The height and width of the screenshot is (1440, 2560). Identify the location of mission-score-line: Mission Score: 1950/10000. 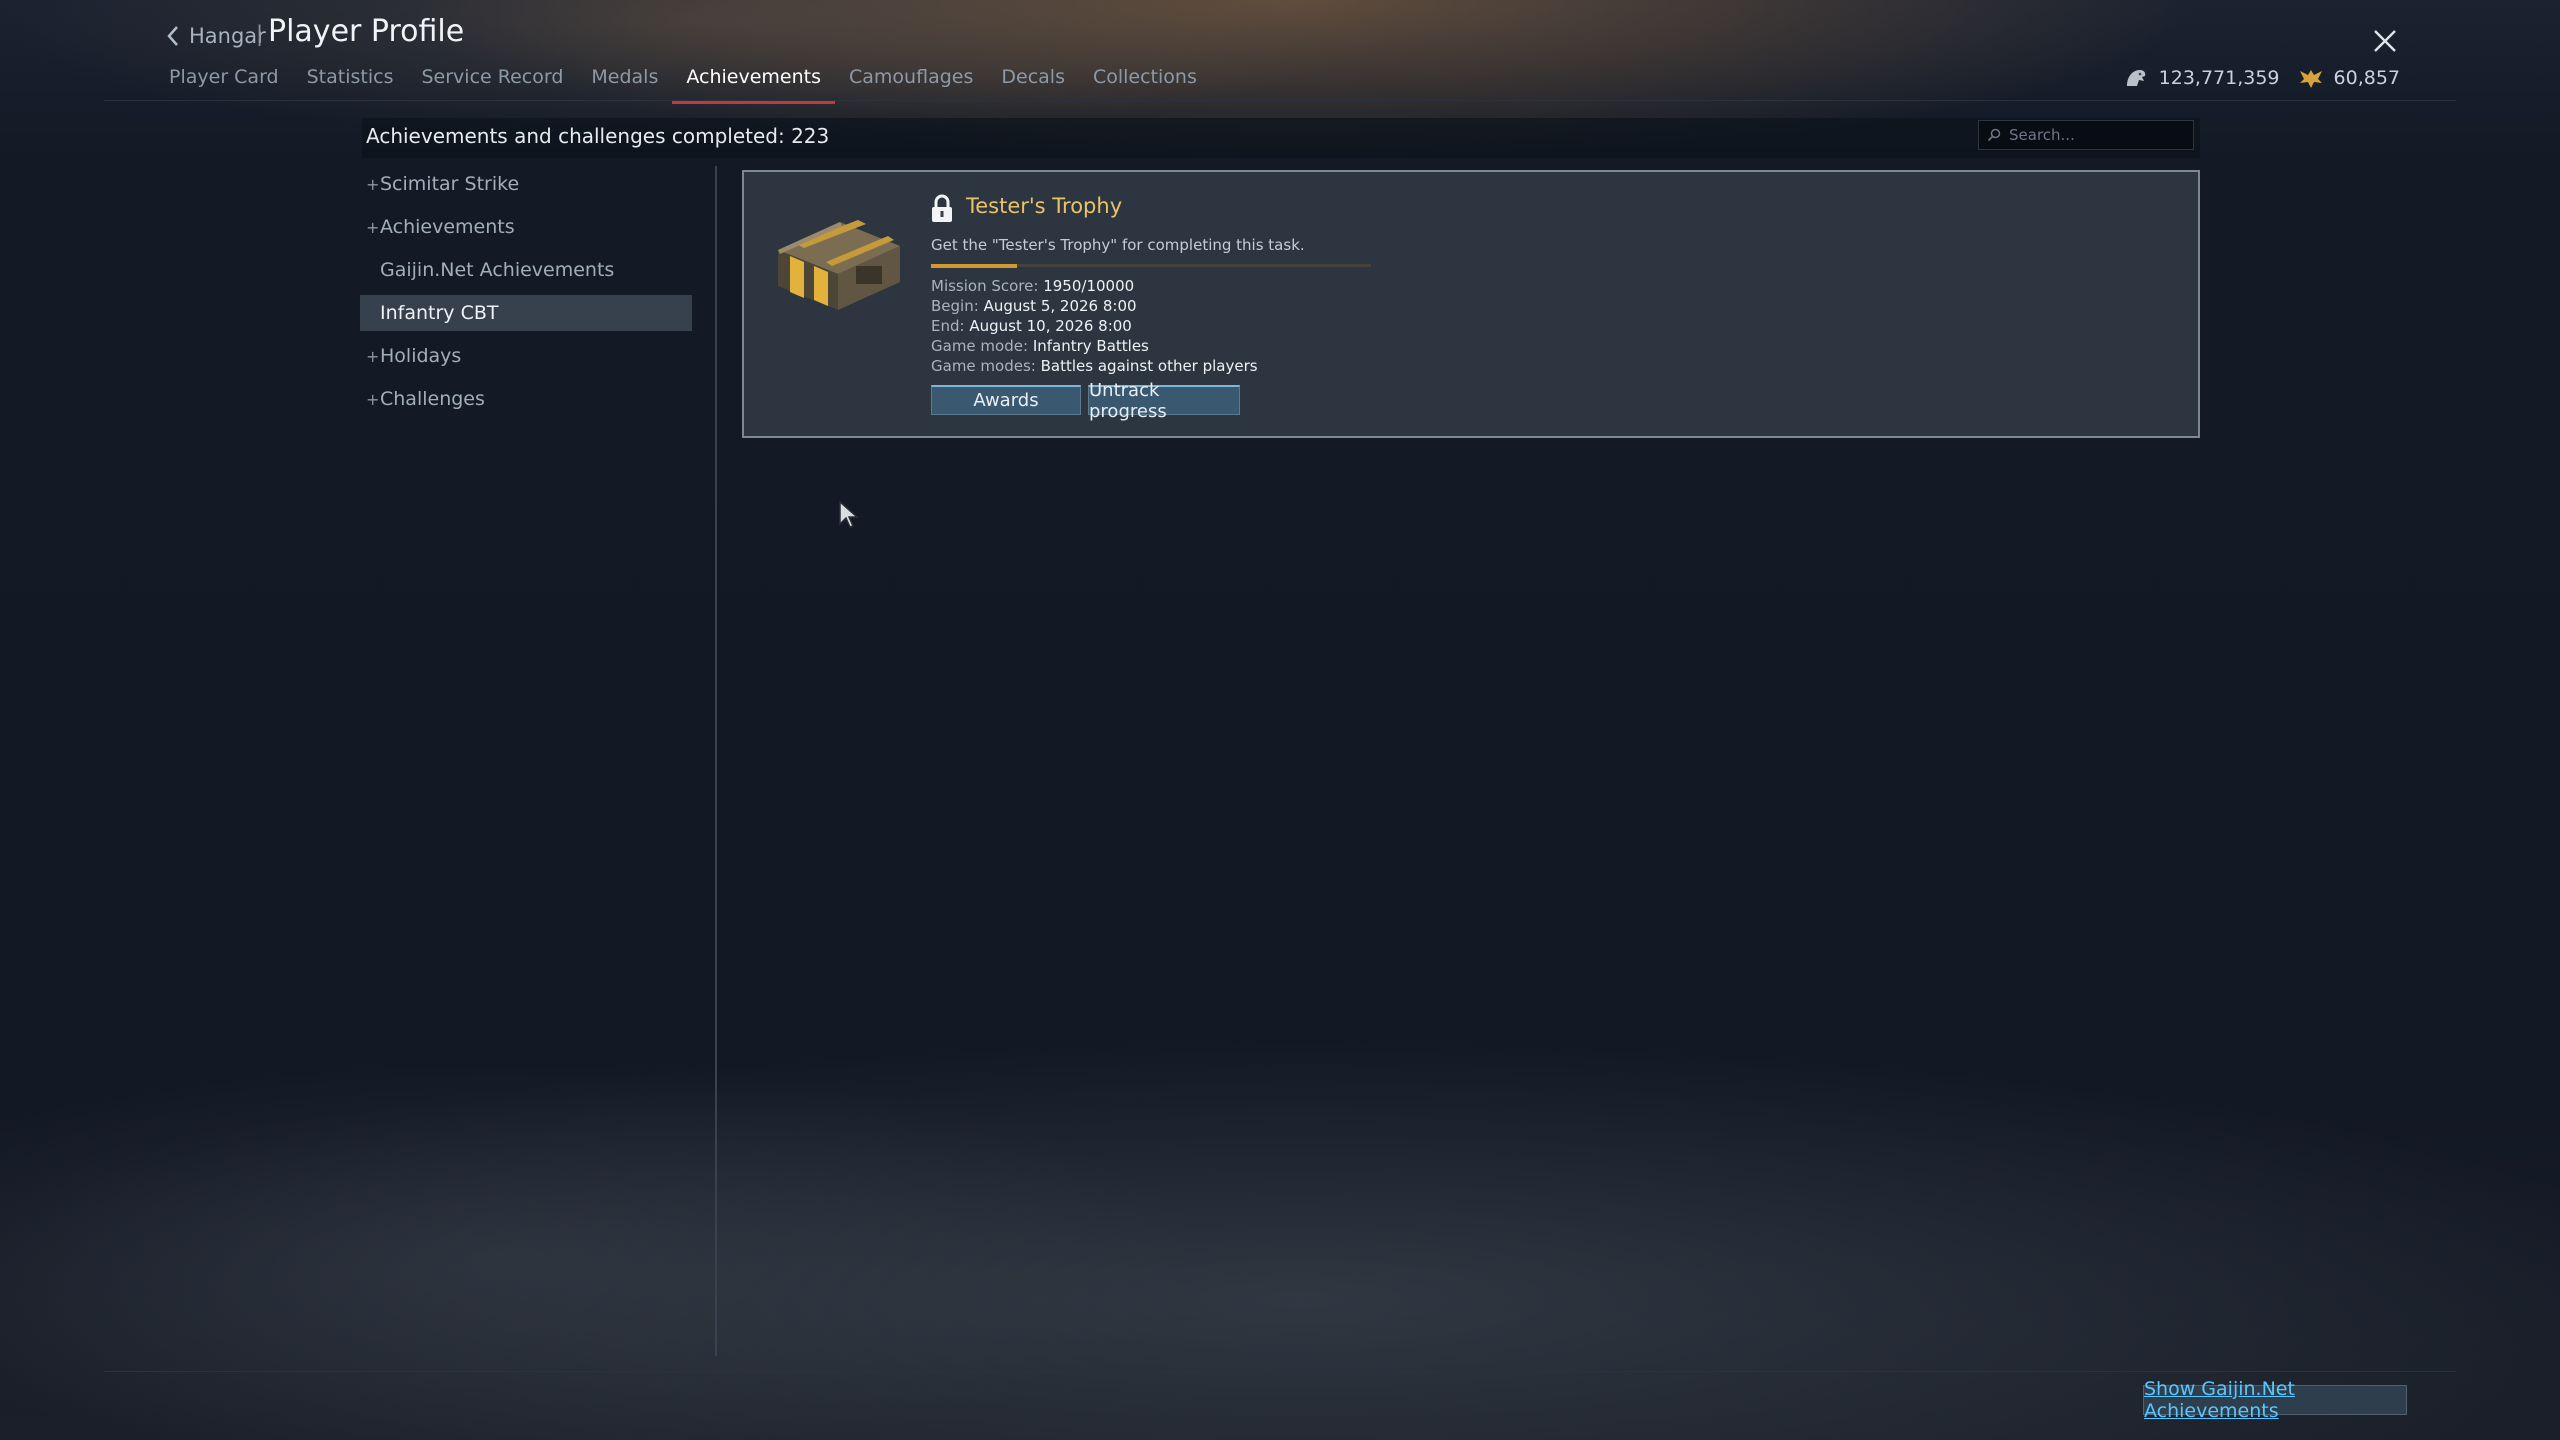
(1032, 286).